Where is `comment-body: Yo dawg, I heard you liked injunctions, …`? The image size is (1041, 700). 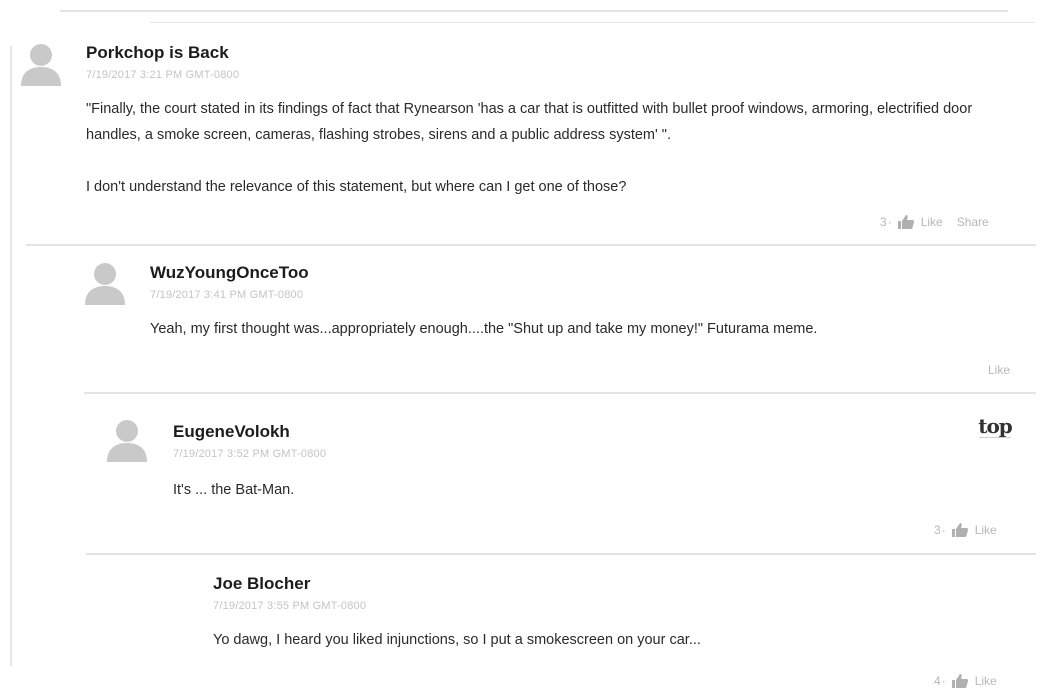 comment-body: Yo dawg, I heard you liked injunctions, … is located at coordinates (613, 640).